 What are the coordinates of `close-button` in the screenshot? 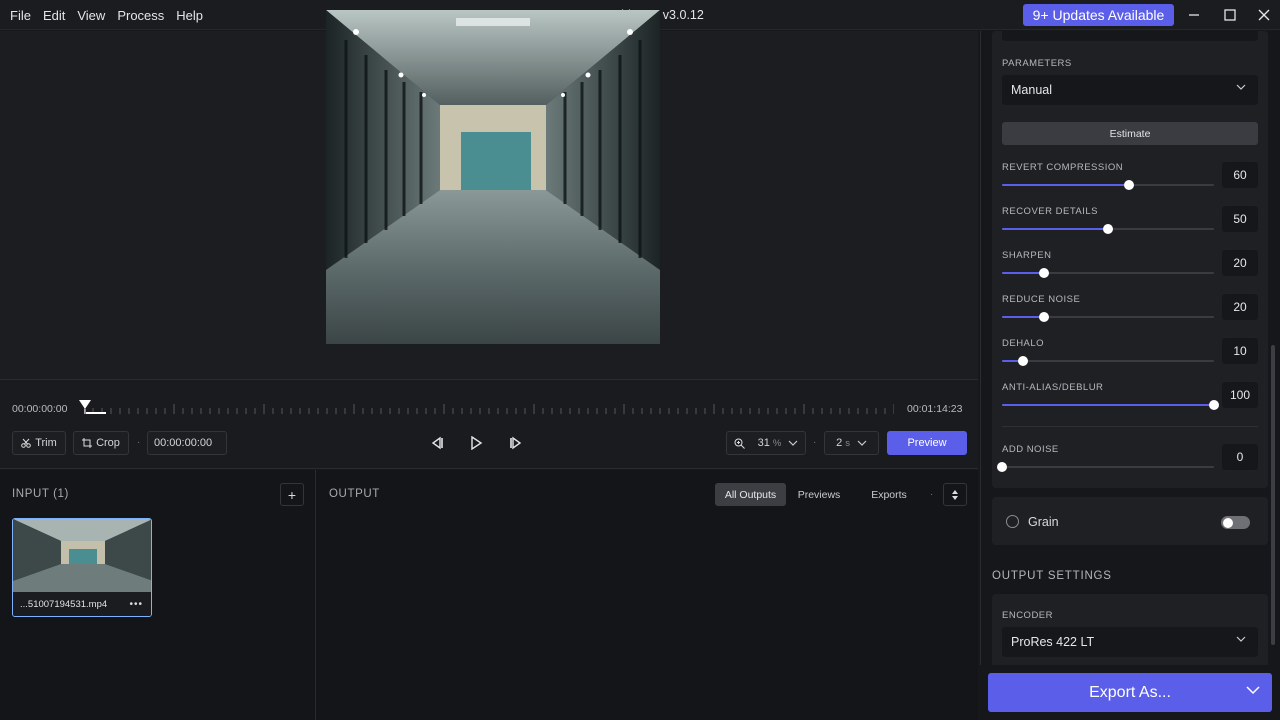 It's located at (1263, 15).